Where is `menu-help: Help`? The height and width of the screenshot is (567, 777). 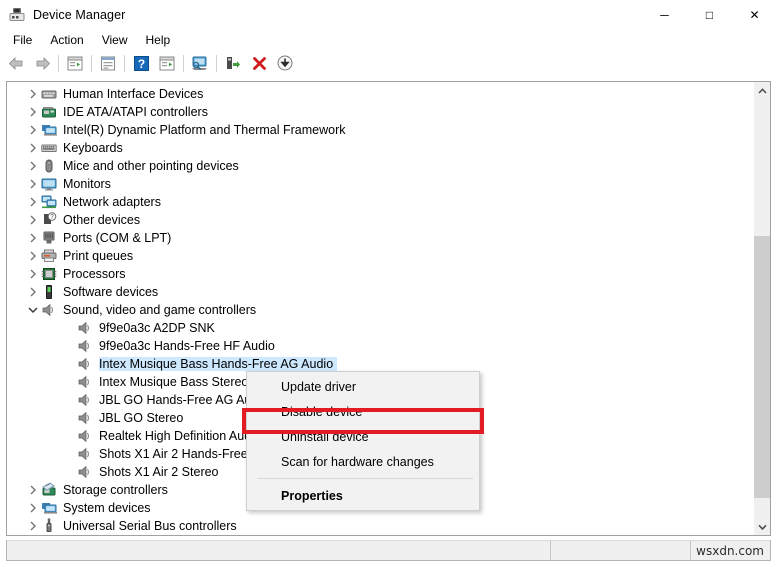 menu-help: Help is located at coordinates (158, 40).